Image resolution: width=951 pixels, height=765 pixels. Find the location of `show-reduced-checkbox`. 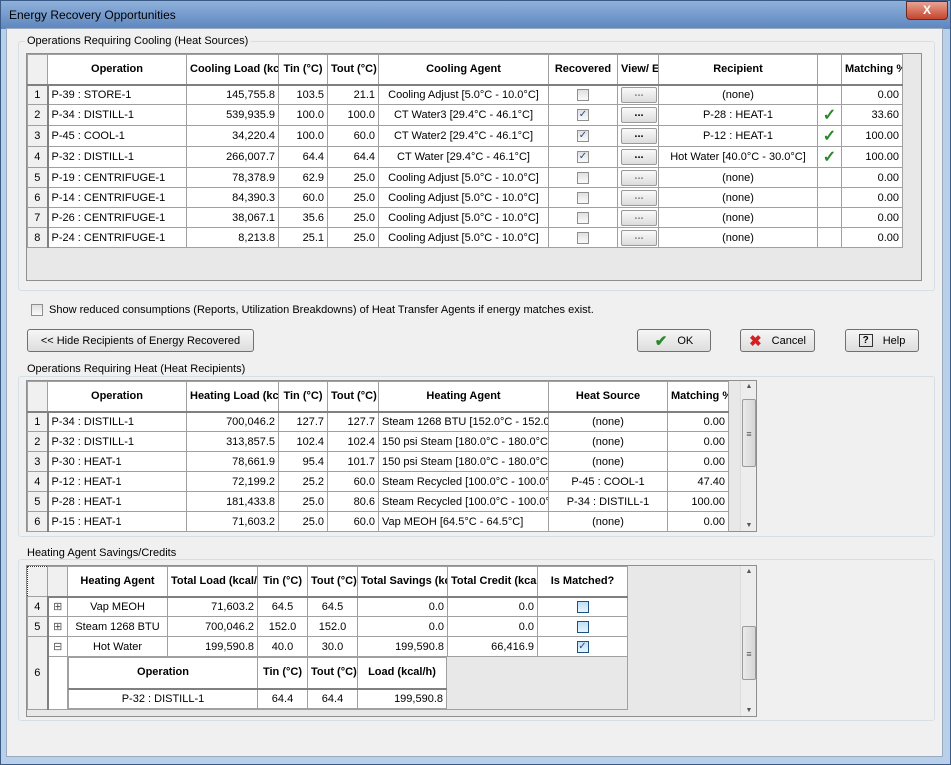

show-reduced-checkbox is located at coordinates (37, 310).